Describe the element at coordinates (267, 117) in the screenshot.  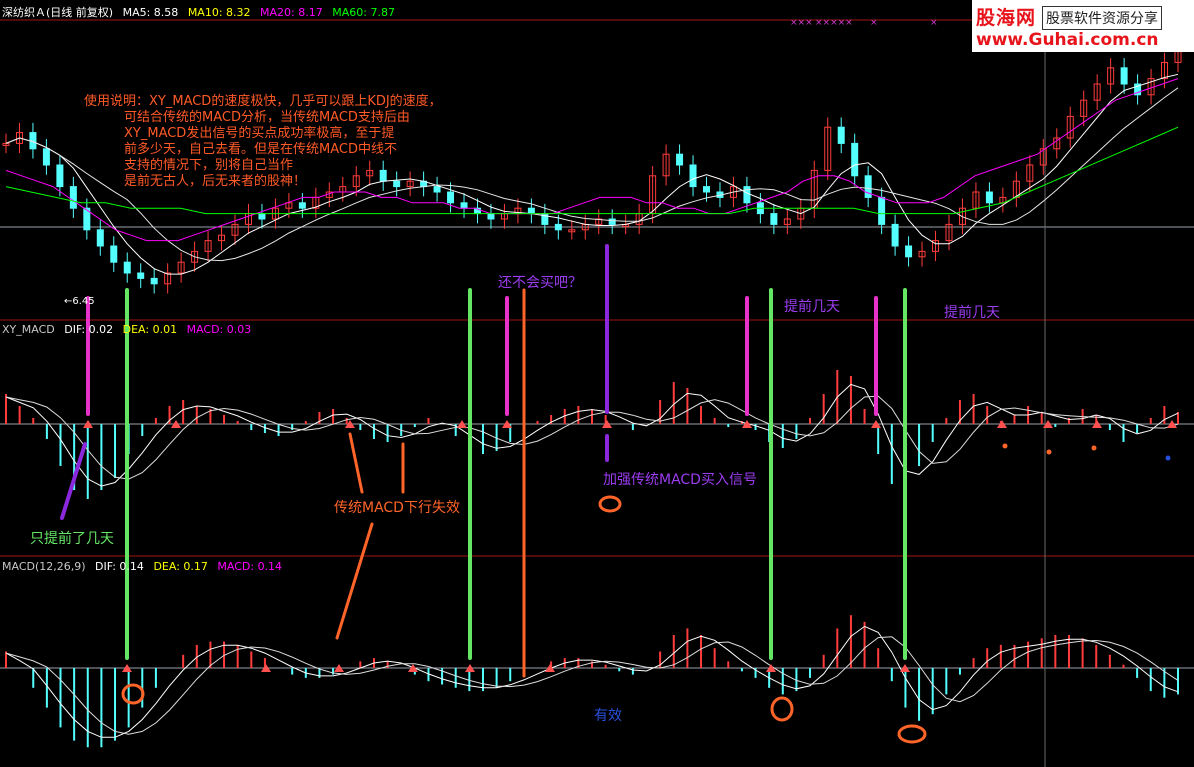
I see `note-line: 可结合传统的MACD分析，当传统MACD支持后由` at that location.